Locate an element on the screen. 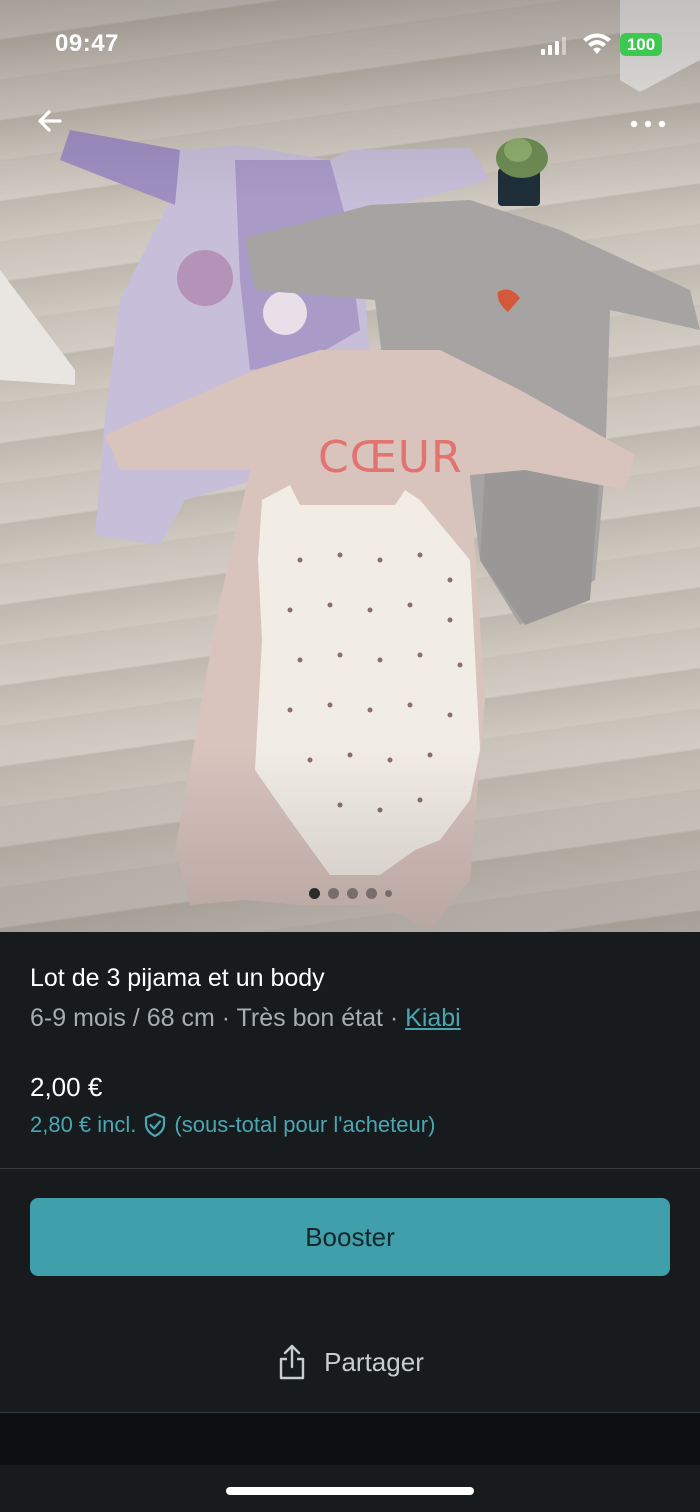 The height and width of the screenshot is (1512, 700). listing-condition: Très bon état is located at coordinates (309, 1018).